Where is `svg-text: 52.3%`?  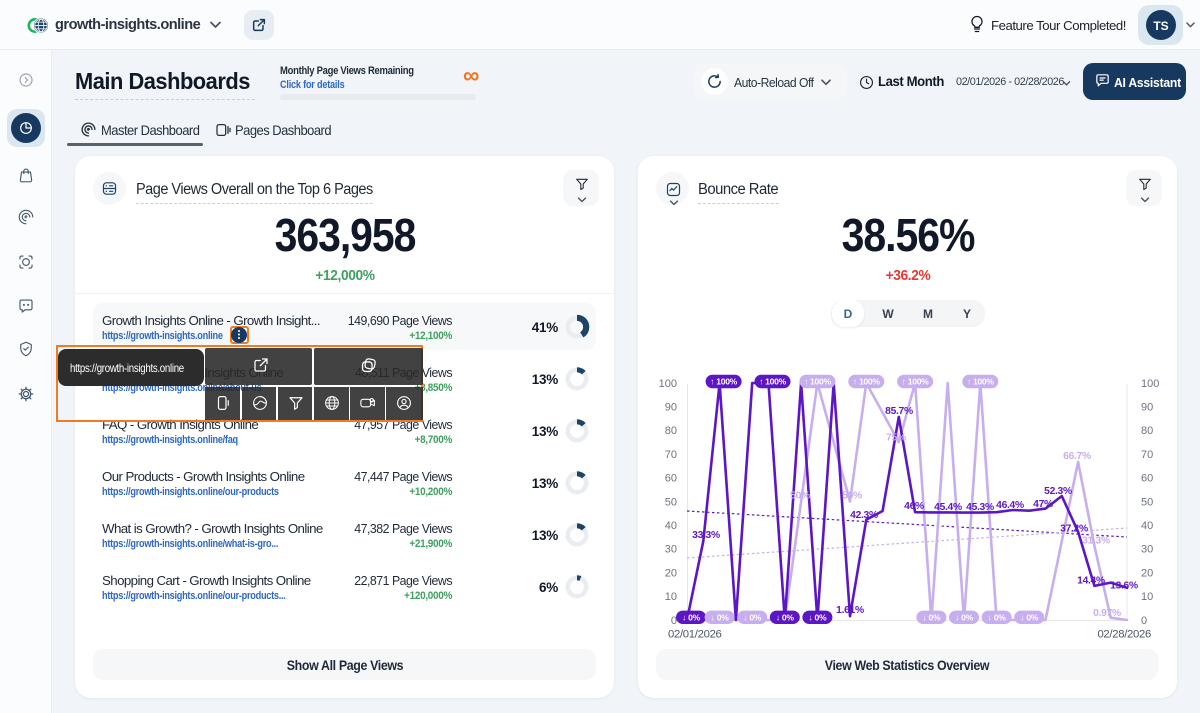 svg-text: 52.3% is located at coordinates (1058, 491).